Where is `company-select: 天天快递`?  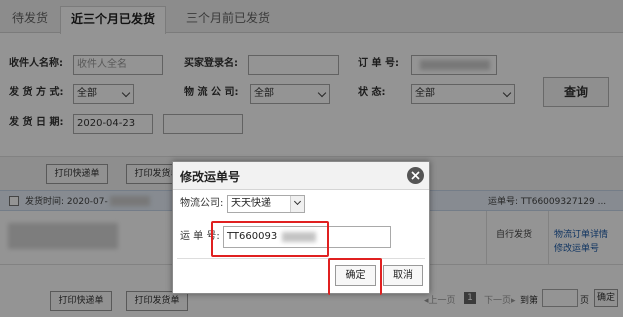 company-select: 天天快递 is located at coordinates (266, 204).